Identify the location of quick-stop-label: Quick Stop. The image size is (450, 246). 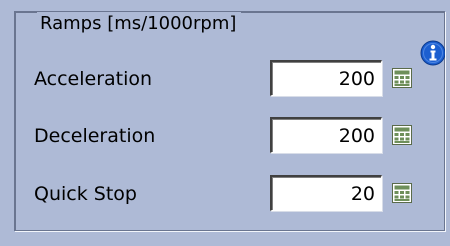
(85, 194).